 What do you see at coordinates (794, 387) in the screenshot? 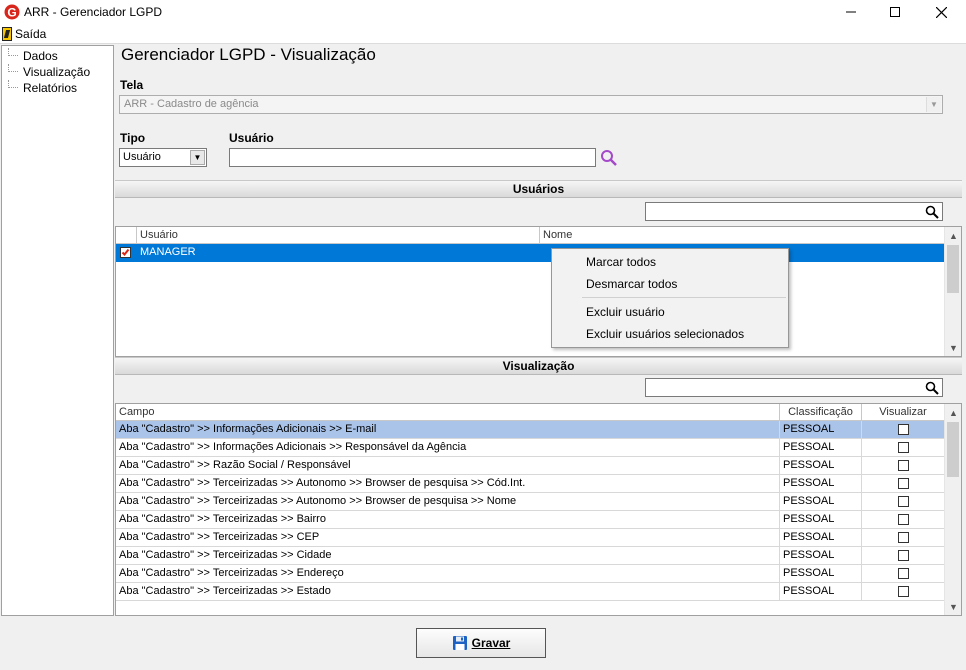
I see `view-filter-input` at bounding box center [794, 387].